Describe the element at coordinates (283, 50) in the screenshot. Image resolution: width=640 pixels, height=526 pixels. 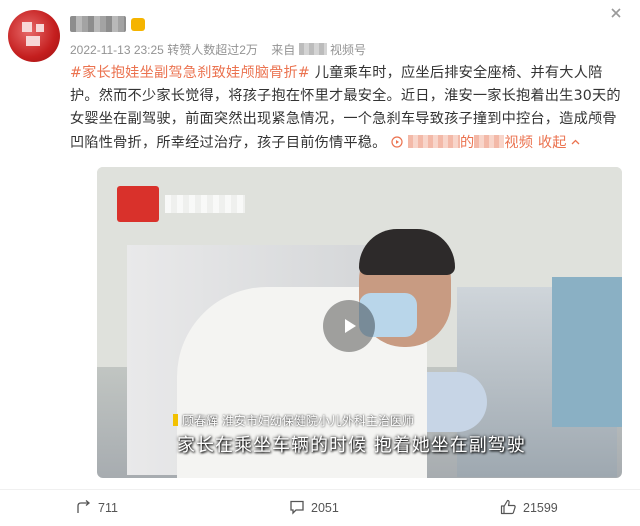
I see `source-prefix: 来自` at that location.